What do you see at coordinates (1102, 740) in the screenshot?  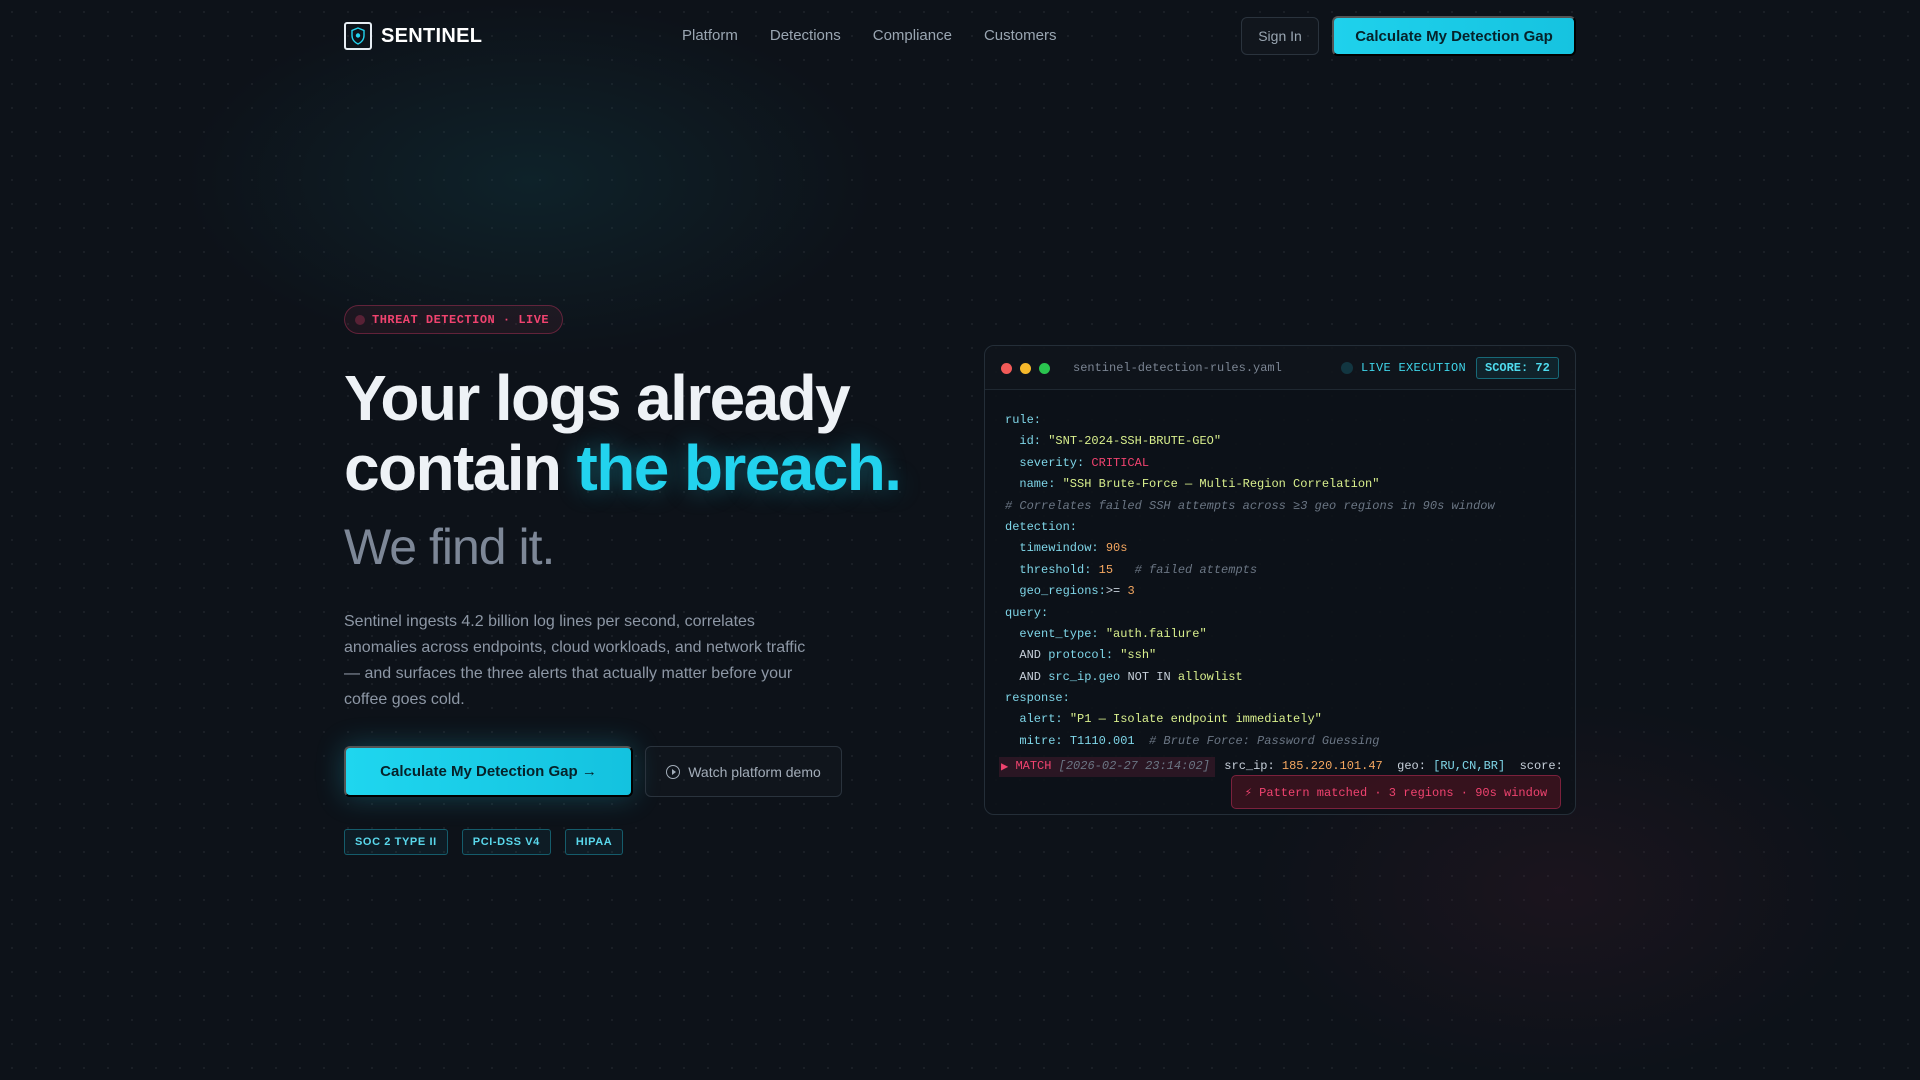 I see `code-mitre-id: T1110.001` at bounding box center [1102, 740].